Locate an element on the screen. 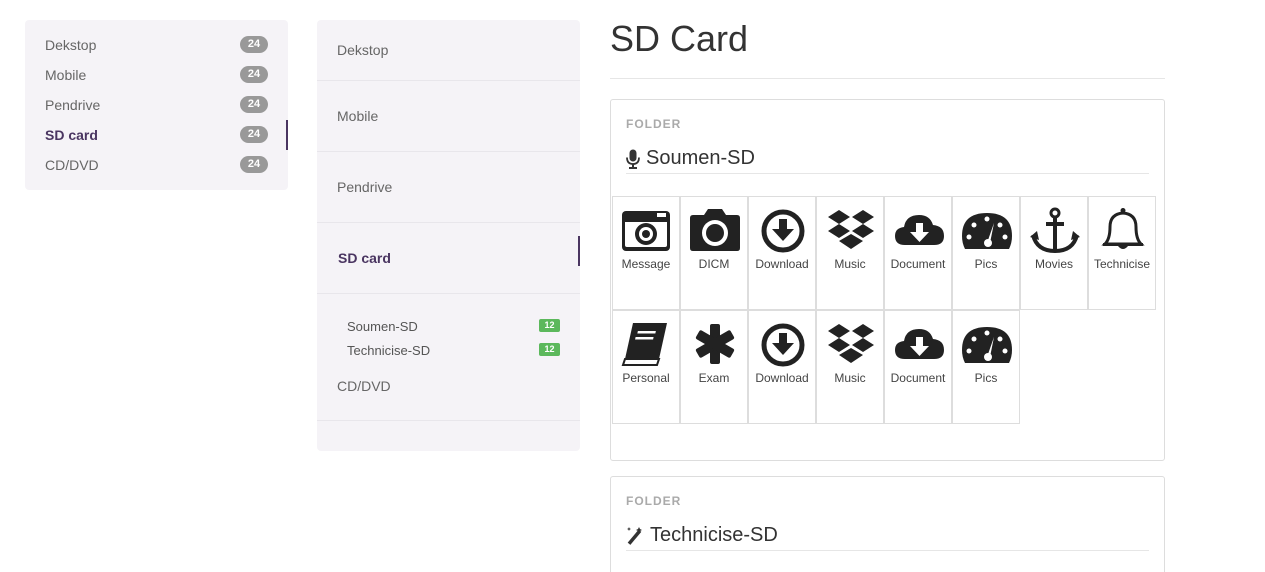 This screenshot has height=572, width=1265. bell-icon is located at coordinates (1123, 228).